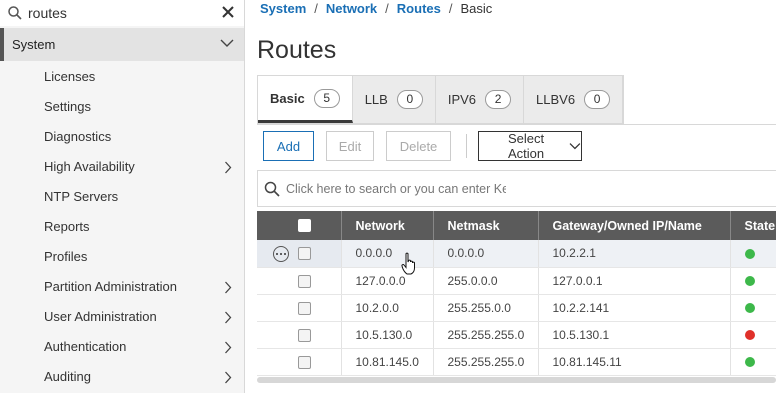  What do you see at coordinates (122, 316) in the screenshot?
I see `sidebar-item-user-administration: User Administration` at bounding box center [122, 316].